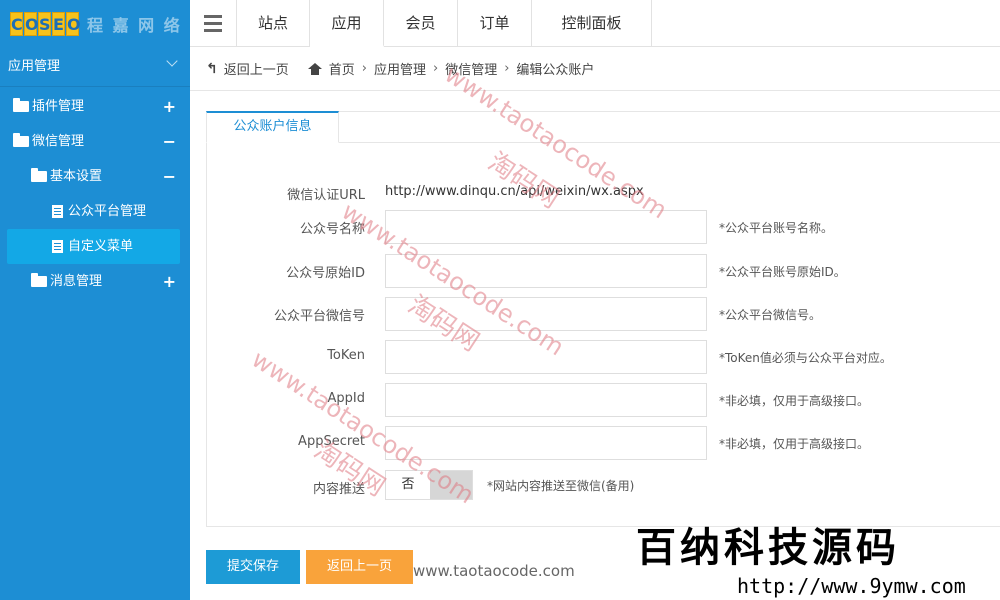 This screenshot has height=600, width=1000. I want to click on sidebar-item-custom-menu: 自定义菜单, so click(93, 246).